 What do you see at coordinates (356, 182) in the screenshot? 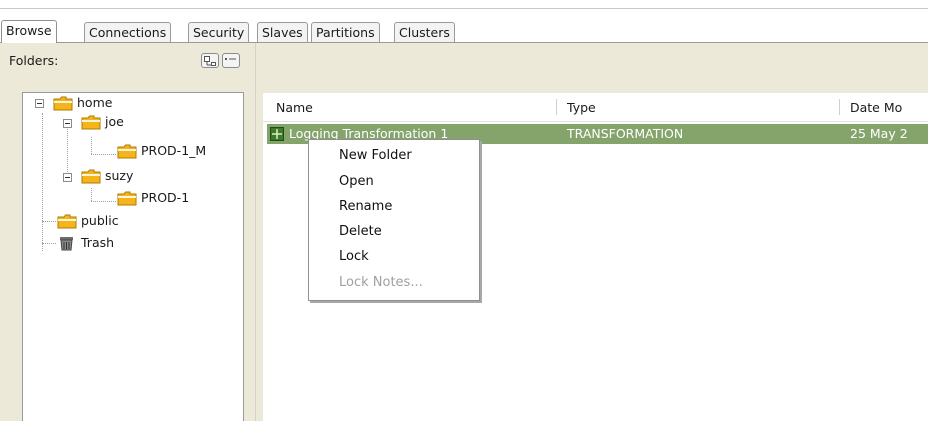
I see `menu-item-open: Open` at bounding box center [356, 182].